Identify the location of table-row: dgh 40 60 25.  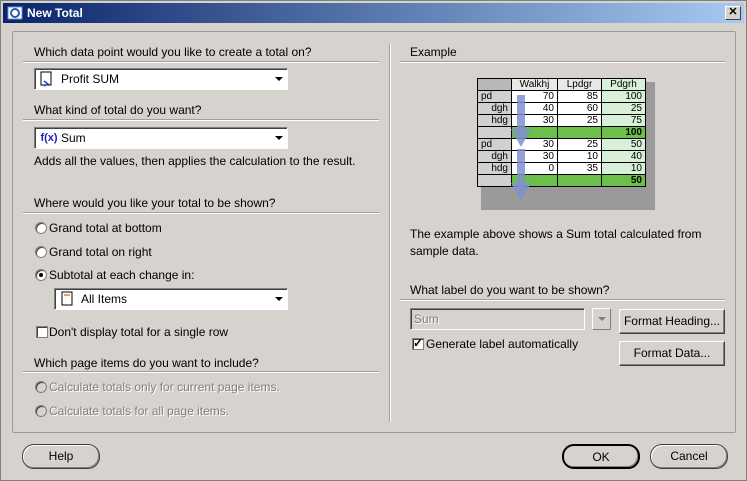
(561, 108).